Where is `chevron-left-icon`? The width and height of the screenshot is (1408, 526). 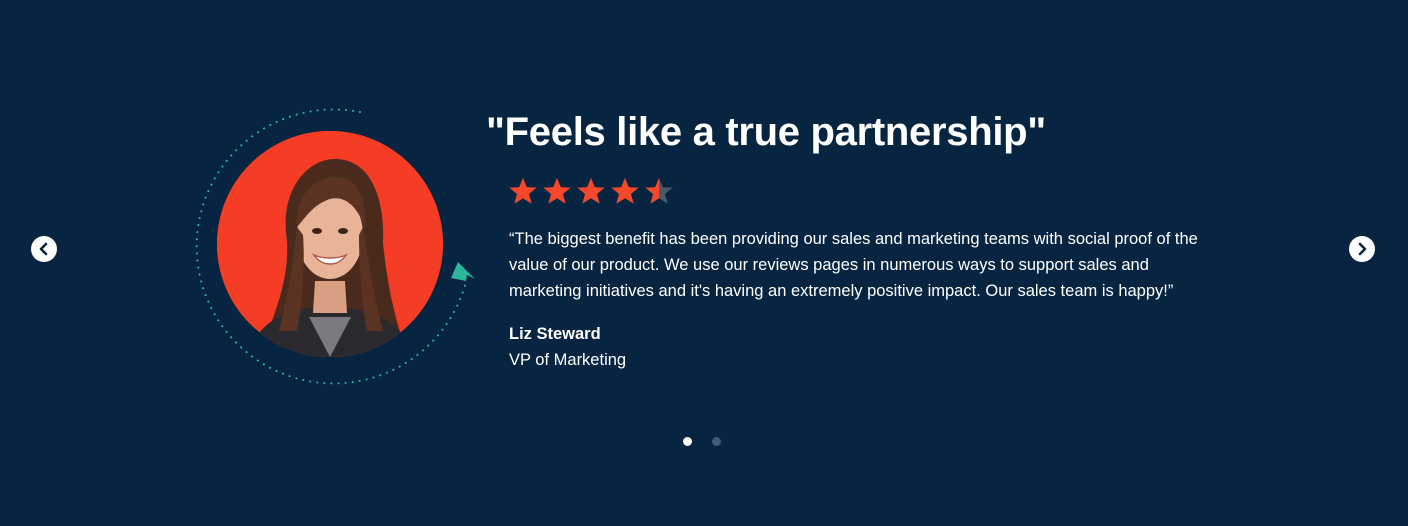
chevron-left-icon is located at coordinates (43, 249).